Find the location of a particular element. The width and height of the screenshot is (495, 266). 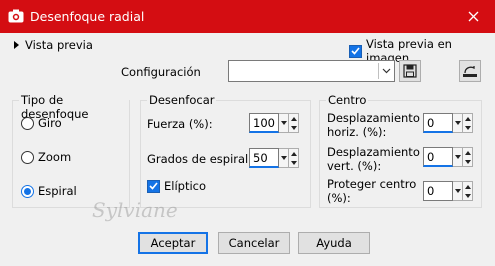

radio-giro: Giro is located at coordinates (41, 123).